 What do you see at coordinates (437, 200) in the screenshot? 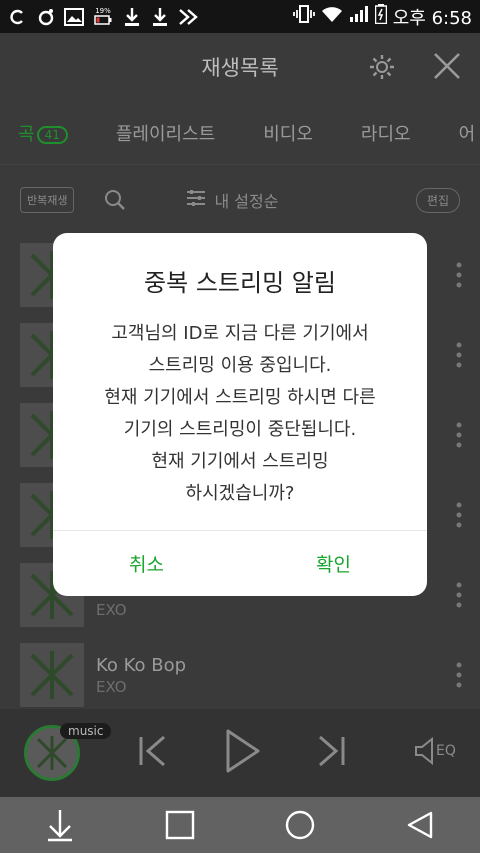
I see `edit-button: 편집` at bounding box center [437, 200].